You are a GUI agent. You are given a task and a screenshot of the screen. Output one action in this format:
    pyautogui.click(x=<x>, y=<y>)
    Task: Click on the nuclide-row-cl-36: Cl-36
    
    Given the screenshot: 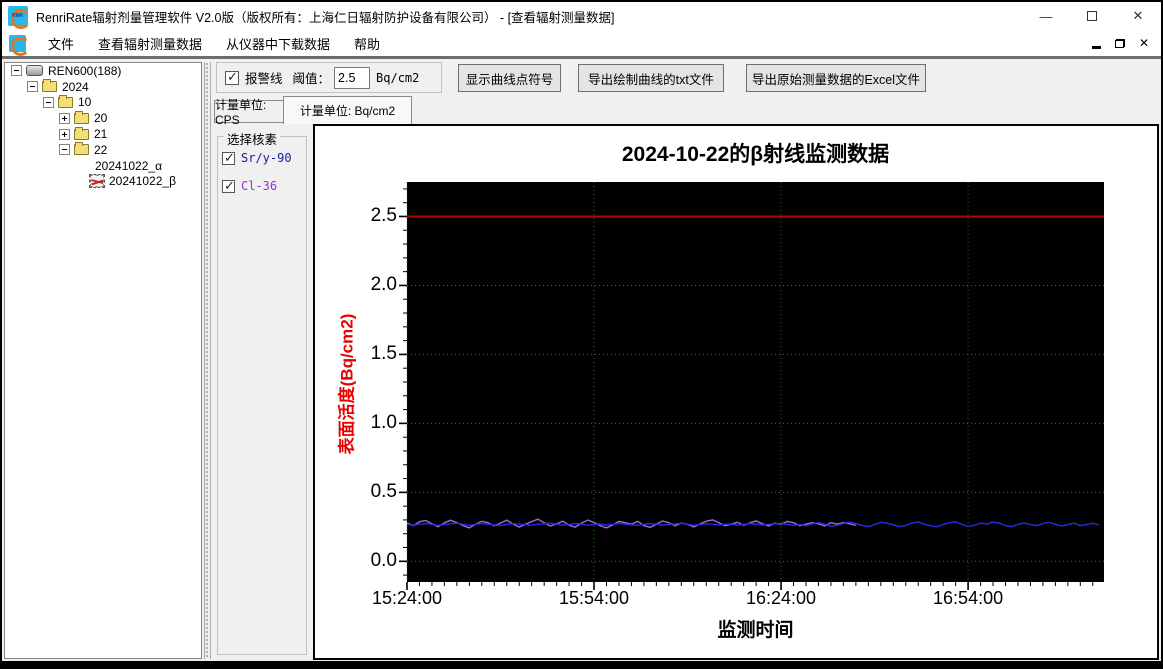 What is the action you would take?
    pyautogui.click(x=264, y=186)
    